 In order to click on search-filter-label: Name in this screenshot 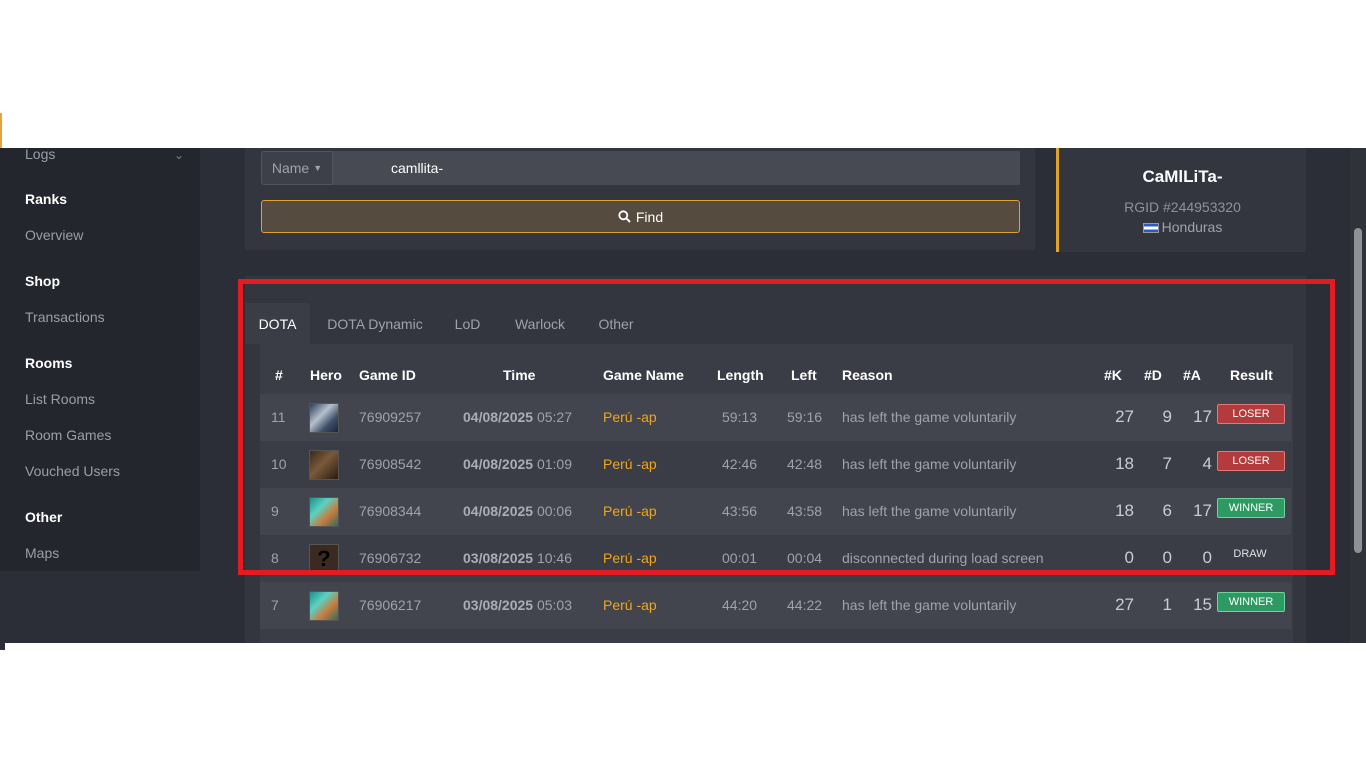, I will do `click(290, 168)`.